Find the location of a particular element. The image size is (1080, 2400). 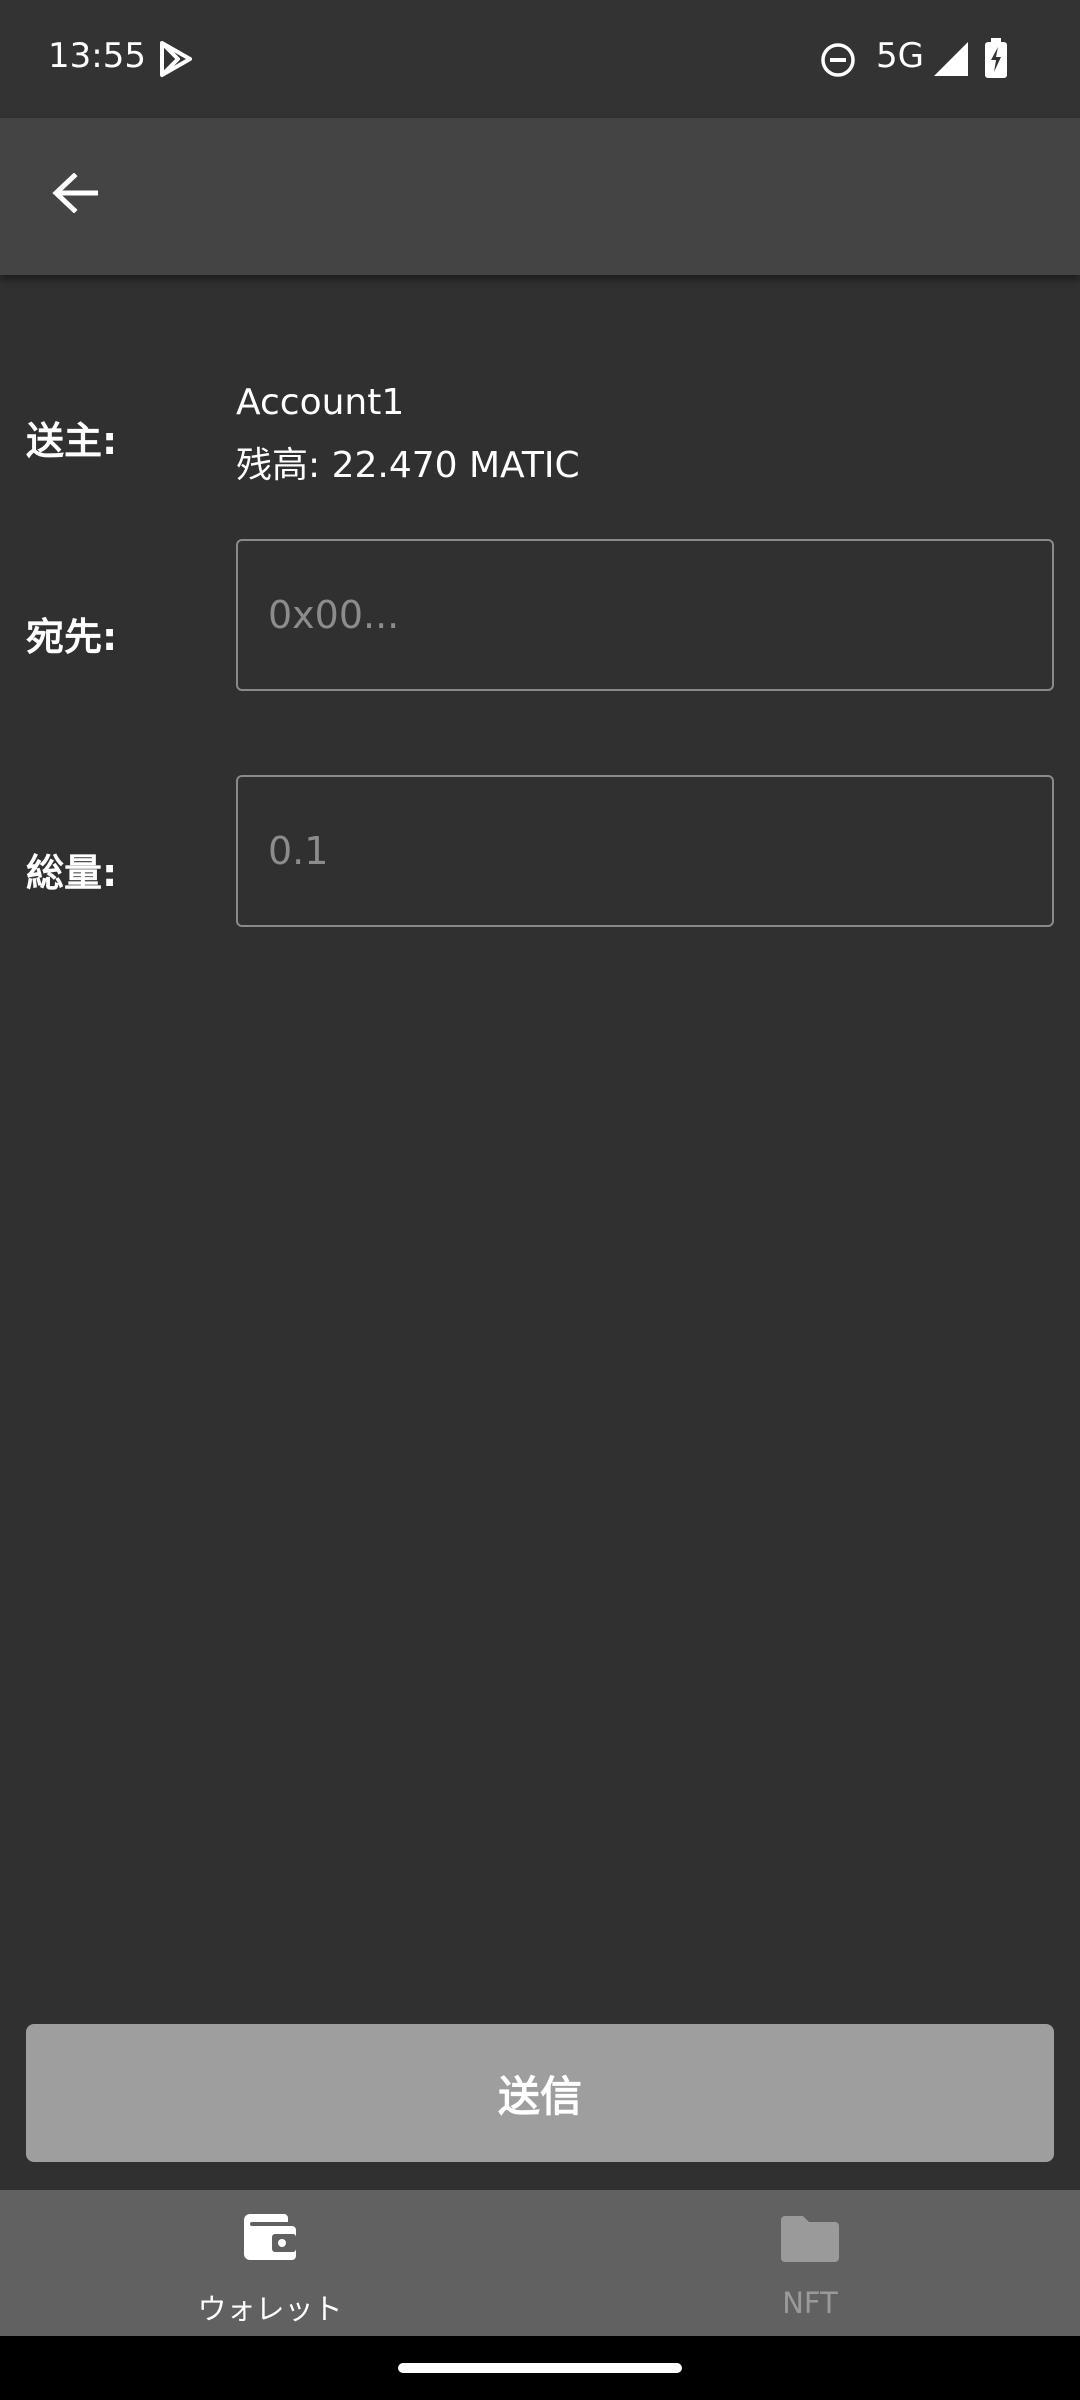

arrow-left-icon is located at coordinates (75, 194).